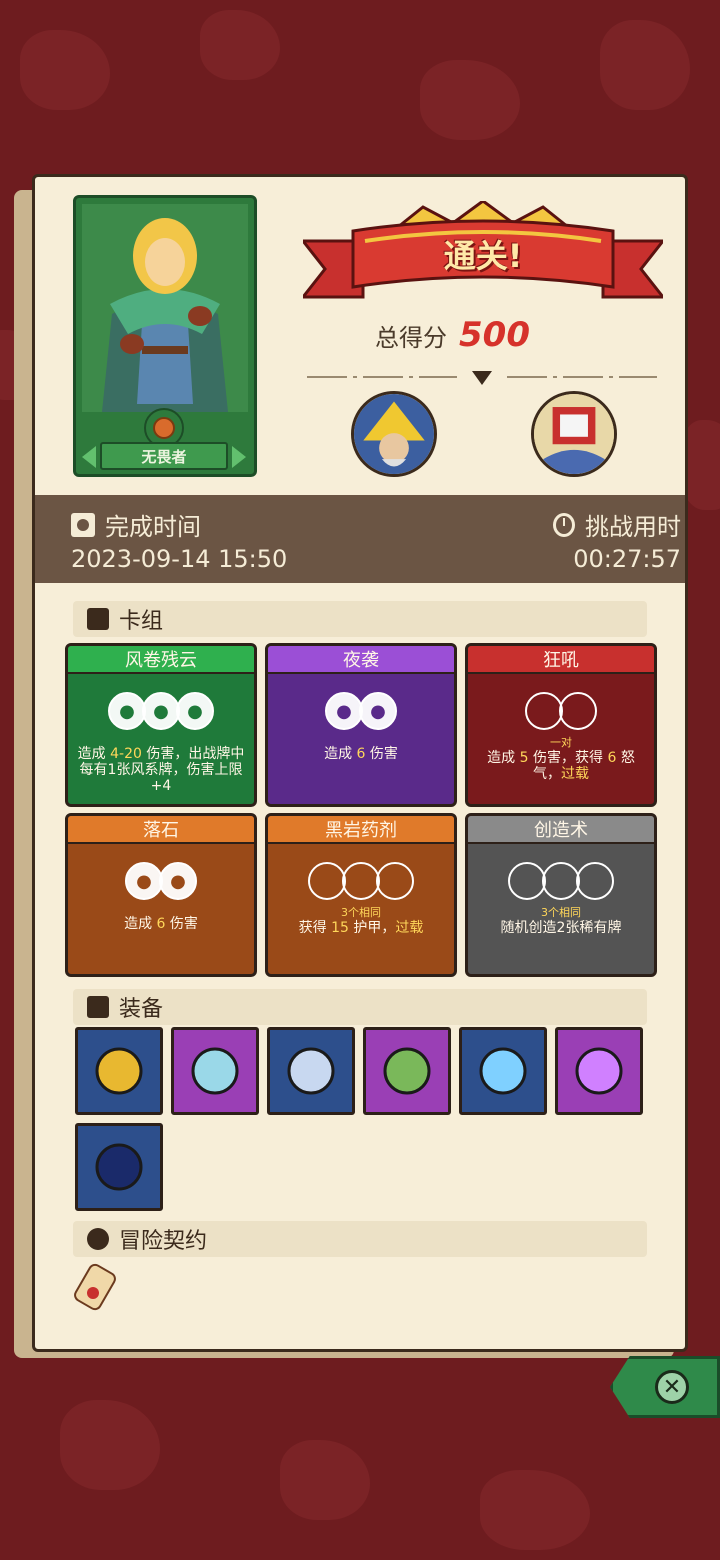 This screenshot has width=720, height=1560. I want to click on finish-time-label-group: 完成时间, so click(136, 524).